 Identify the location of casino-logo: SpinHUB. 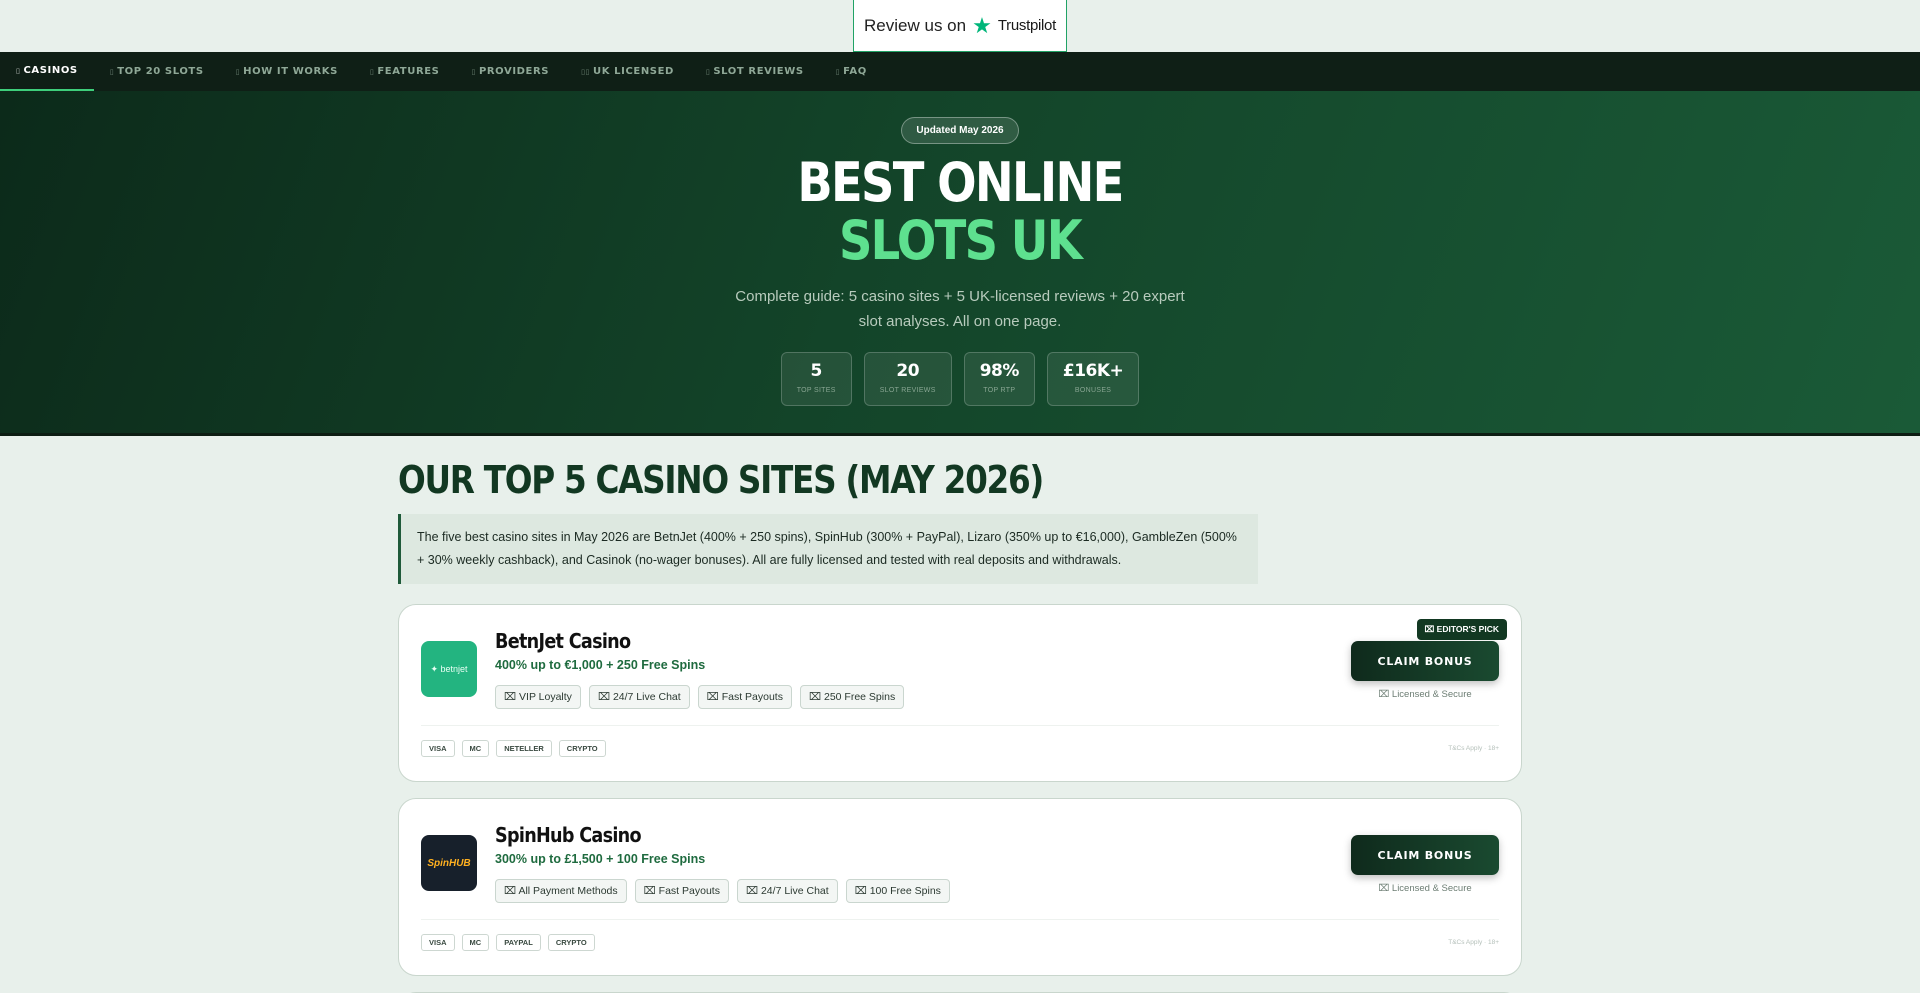
(449, 863).